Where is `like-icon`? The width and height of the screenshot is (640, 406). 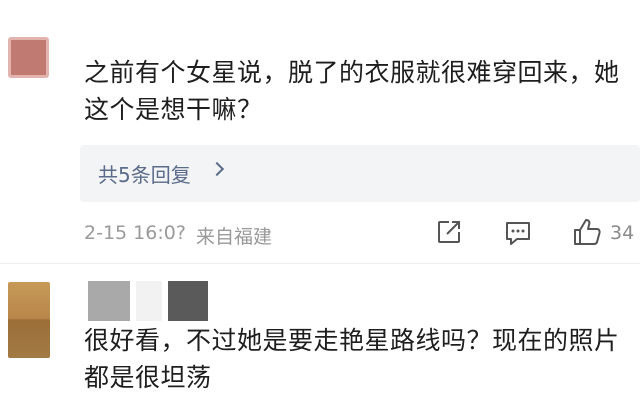
like-icon is located at coordinates (587, 232).